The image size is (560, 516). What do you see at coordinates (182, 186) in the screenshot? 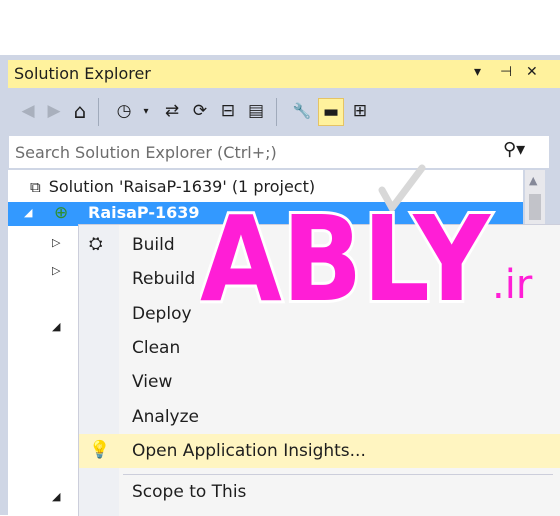
I see `solution-label: Solution 'RaisaP-1639' (1 project)` at bounding box center [182, 186].